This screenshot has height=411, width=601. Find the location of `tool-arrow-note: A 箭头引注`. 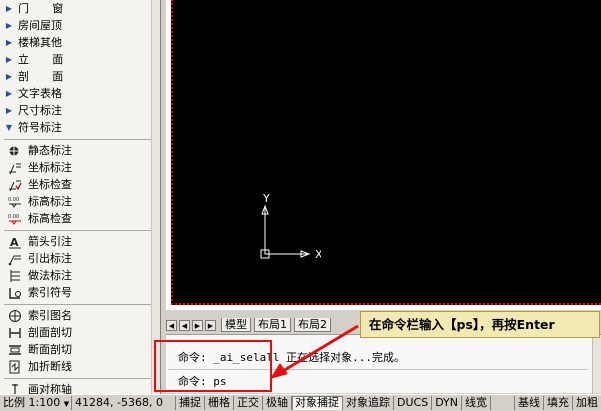

tool-arrow-note: A 箭头引注 is located at coordinates (80, 241).